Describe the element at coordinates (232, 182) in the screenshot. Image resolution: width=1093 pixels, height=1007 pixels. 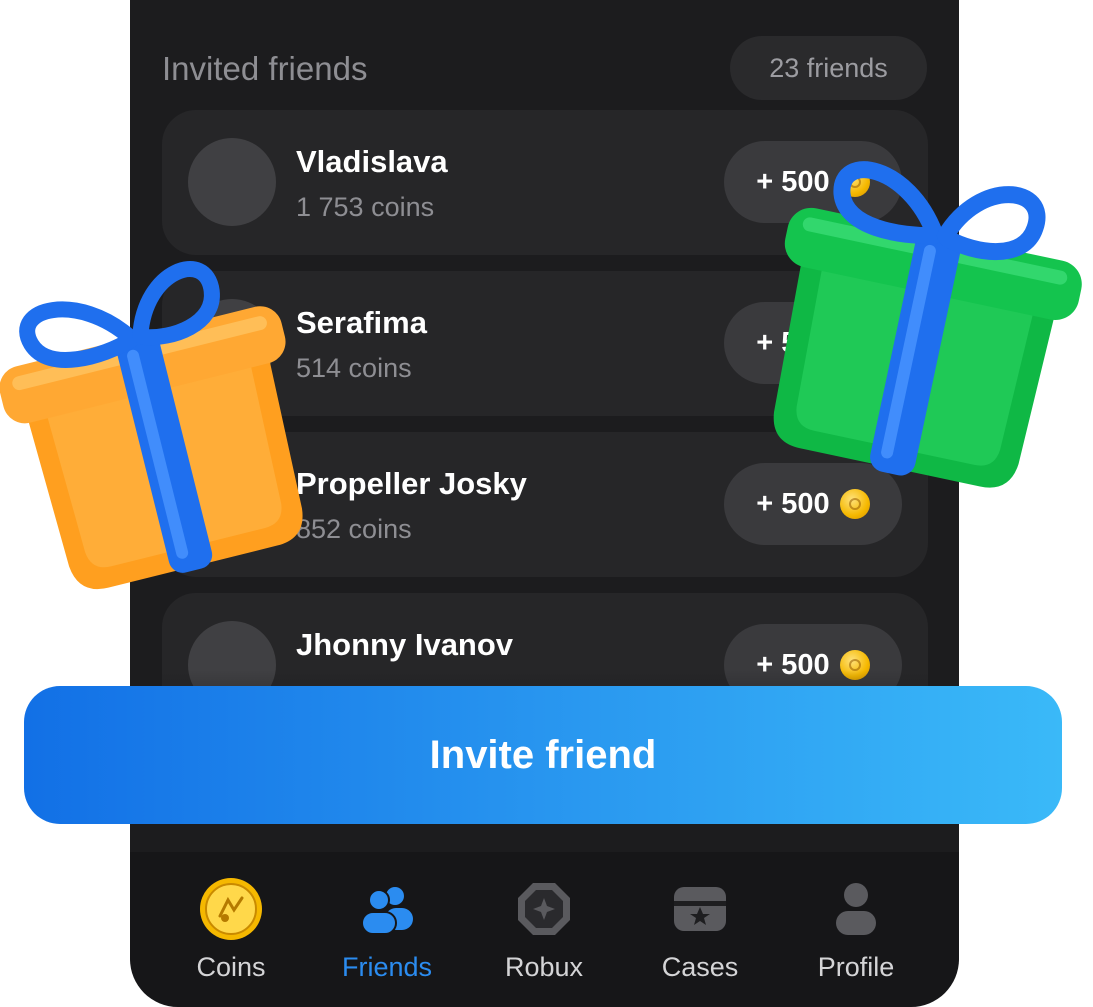
I see `avatar` at that location.